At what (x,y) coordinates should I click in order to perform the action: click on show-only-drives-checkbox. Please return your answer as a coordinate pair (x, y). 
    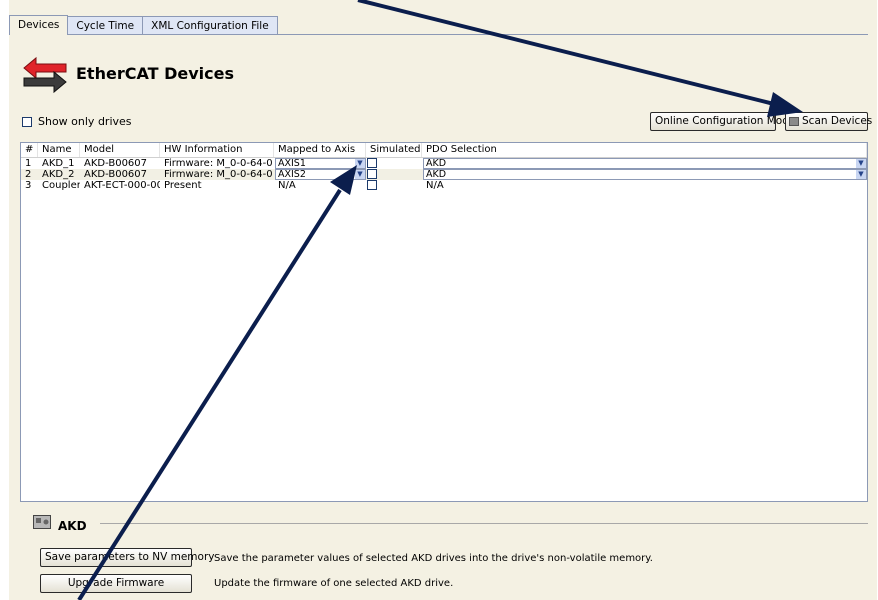
    Looking at the image, I should click on (27, 121).